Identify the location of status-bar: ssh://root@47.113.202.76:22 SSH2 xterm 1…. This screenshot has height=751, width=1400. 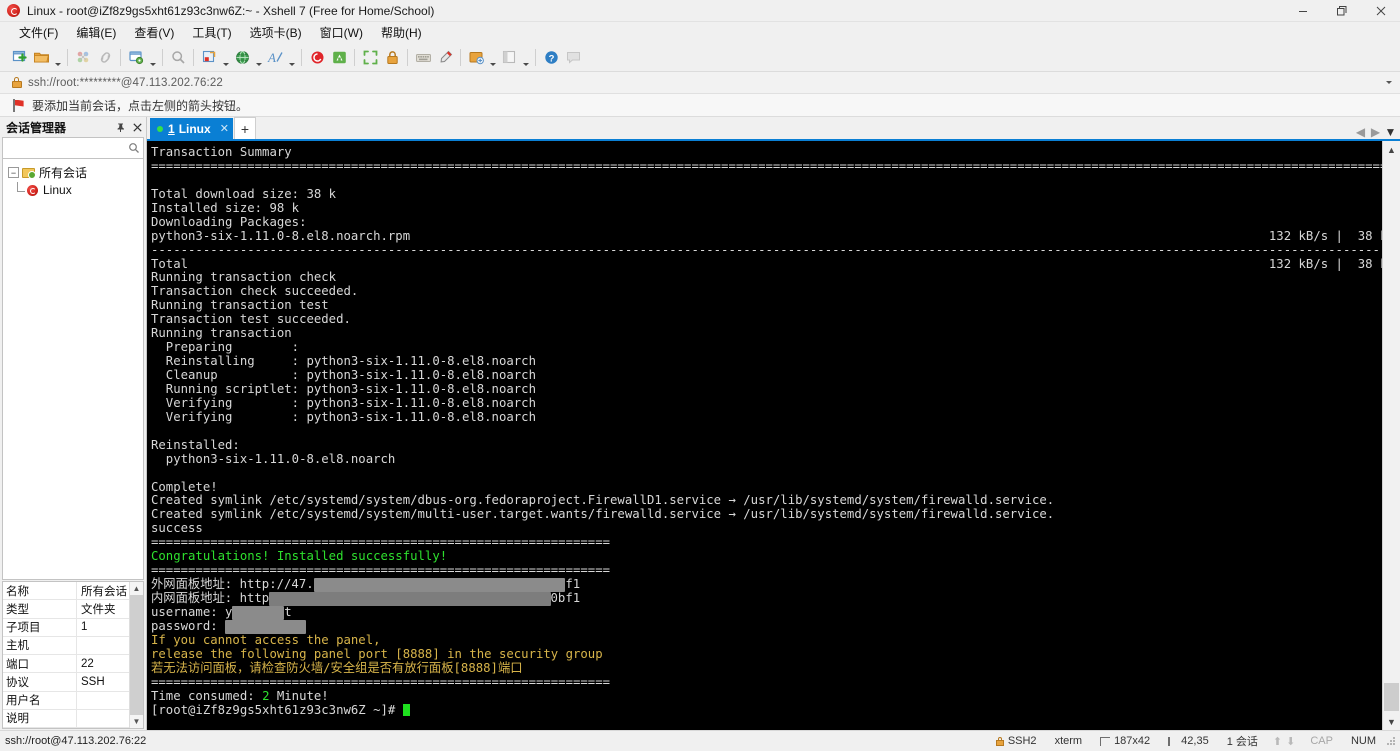
(700, 740).